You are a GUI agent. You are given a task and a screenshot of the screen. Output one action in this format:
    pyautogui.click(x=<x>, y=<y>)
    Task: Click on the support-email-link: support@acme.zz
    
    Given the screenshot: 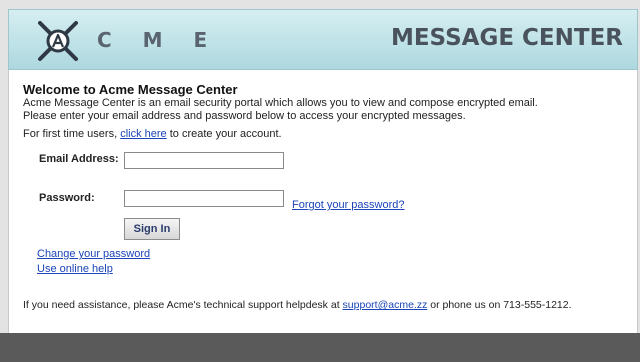 What is the action you would take?
    pyautogui.click(x=385, y=305)
    